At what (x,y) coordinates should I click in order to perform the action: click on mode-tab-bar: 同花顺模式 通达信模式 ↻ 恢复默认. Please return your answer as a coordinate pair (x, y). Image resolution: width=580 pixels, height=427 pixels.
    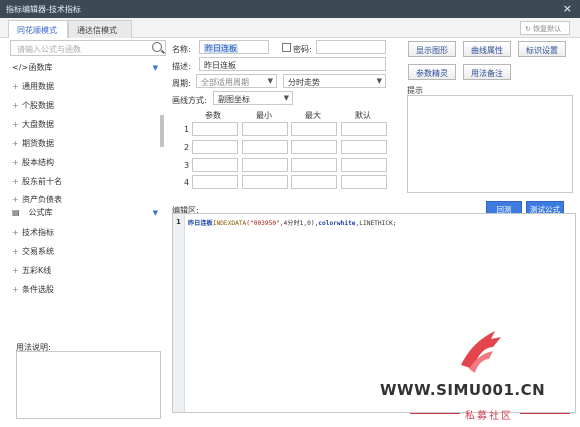
    Looking at the image, I should click on (290, 28).